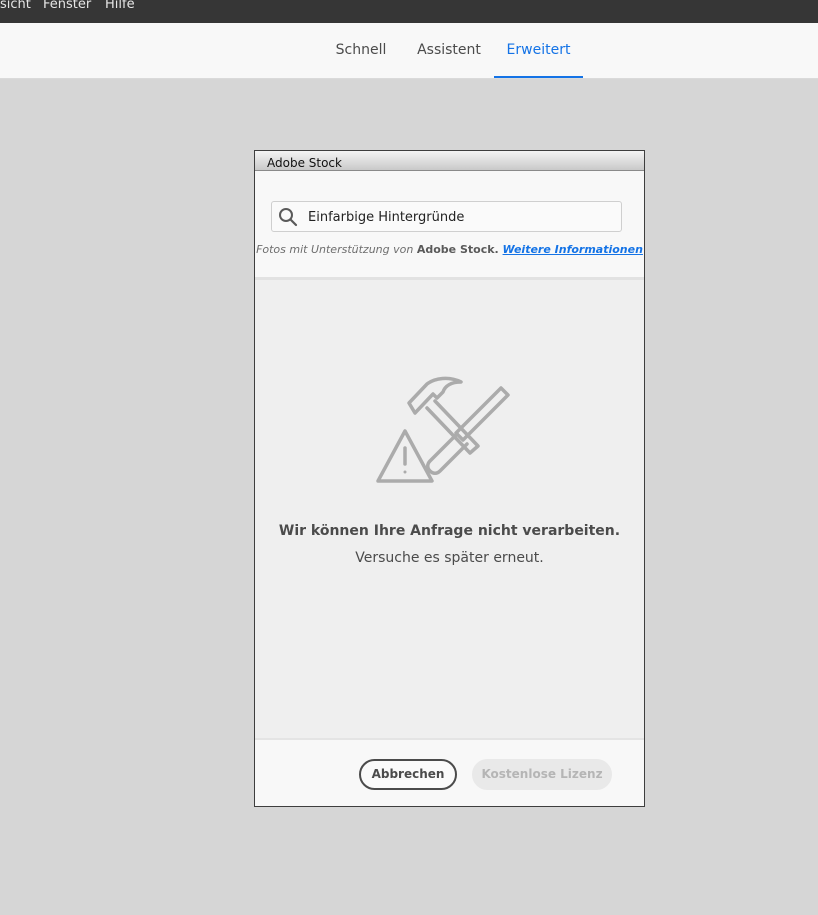  What do you see at coordinates (361, 50) in the screenshot?
I see `tab-schnell: Schnell` at bounding box center [361, 50].